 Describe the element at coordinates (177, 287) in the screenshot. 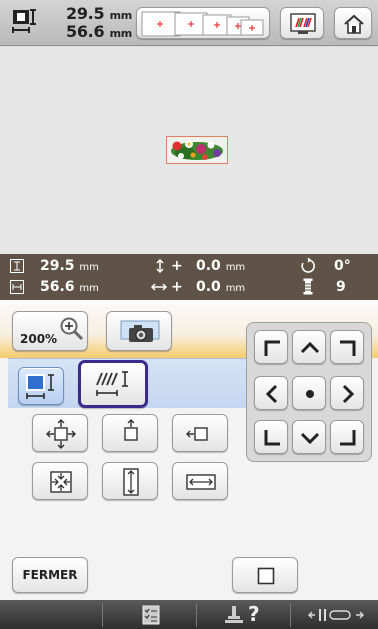

I see `horizontal-offset-sign: +` at that location.